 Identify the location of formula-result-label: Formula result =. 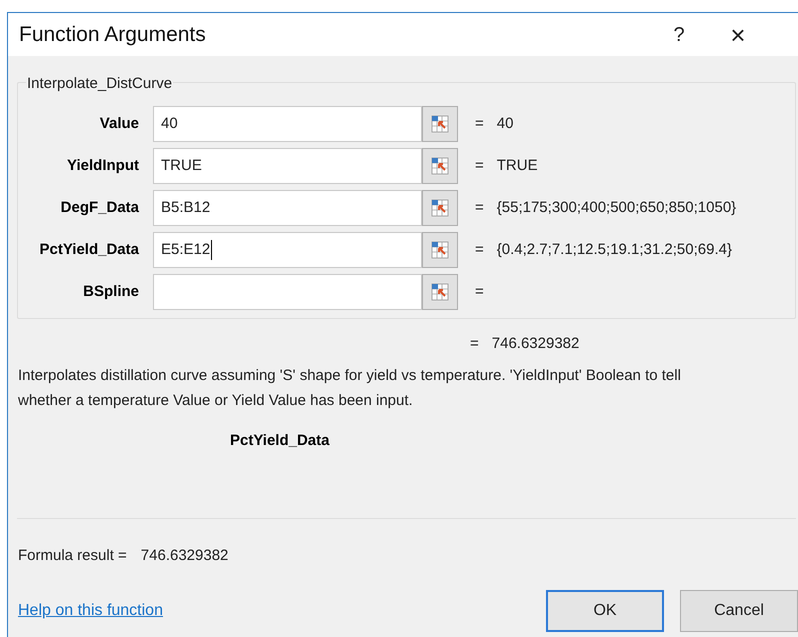
(72, 556).